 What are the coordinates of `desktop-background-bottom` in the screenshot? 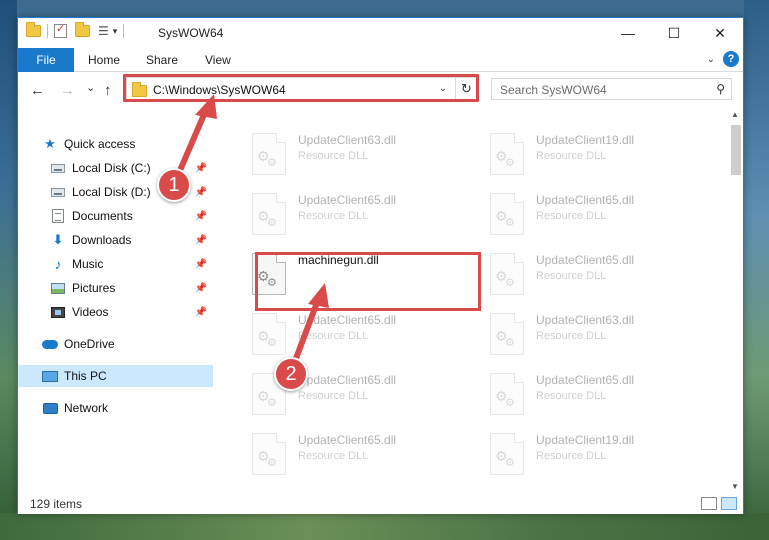 It's located at (384, 526).